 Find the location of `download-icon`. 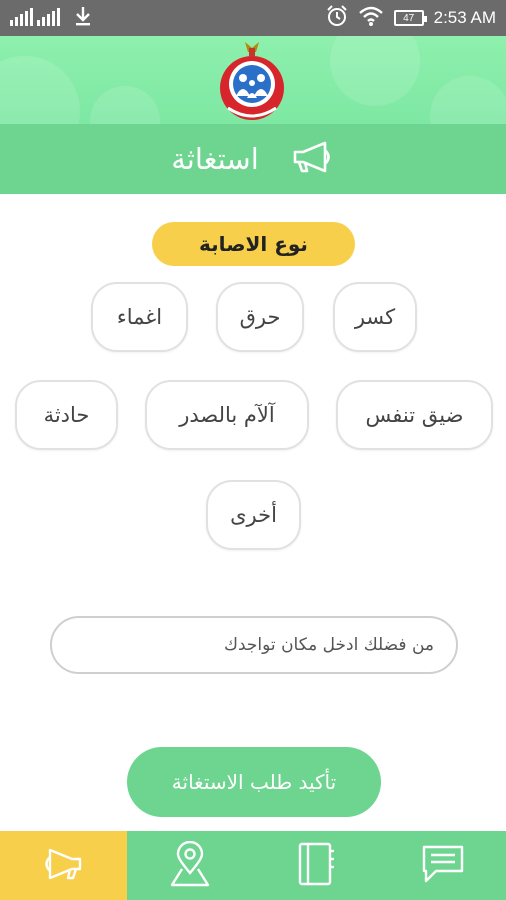

download-icon is located at coordinates (83, 18).